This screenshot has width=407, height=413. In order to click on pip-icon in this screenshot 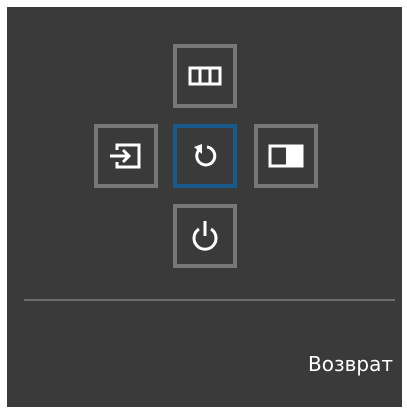, I will do `click(286, 156)`.